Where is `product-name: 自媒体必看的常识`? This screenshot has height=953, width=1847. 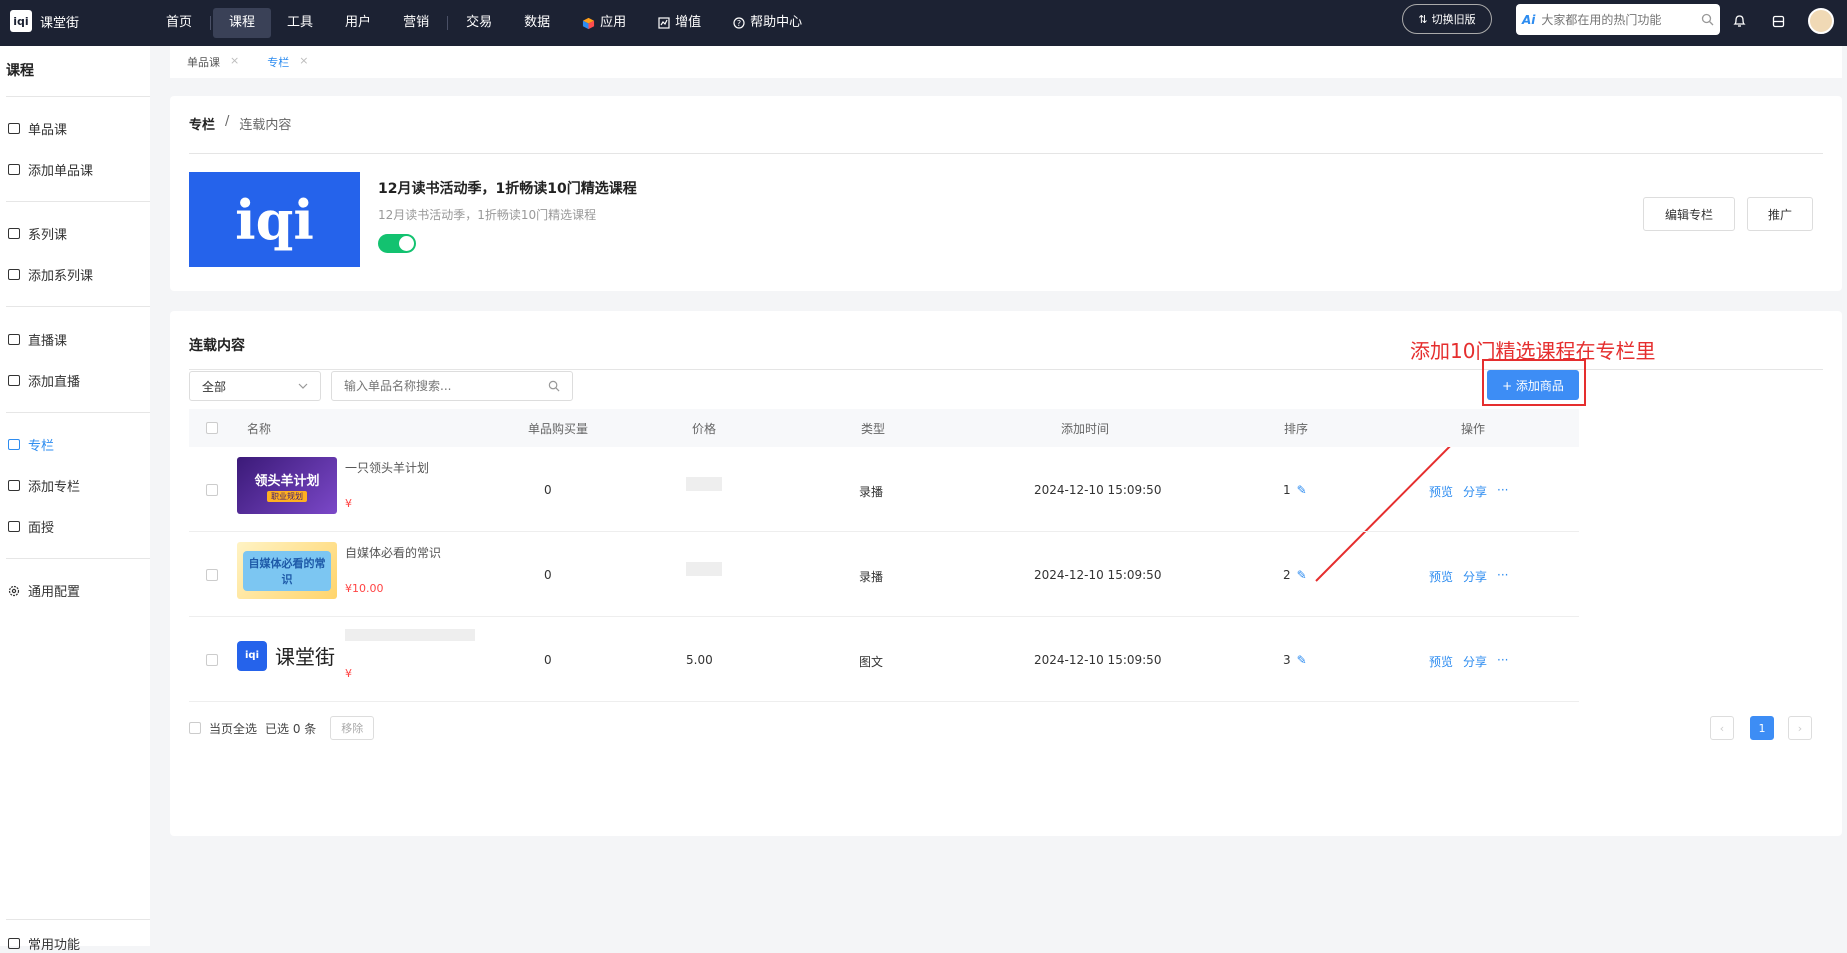 product-name: 自媒体必看的常识 is located at coordinates (393, 552).